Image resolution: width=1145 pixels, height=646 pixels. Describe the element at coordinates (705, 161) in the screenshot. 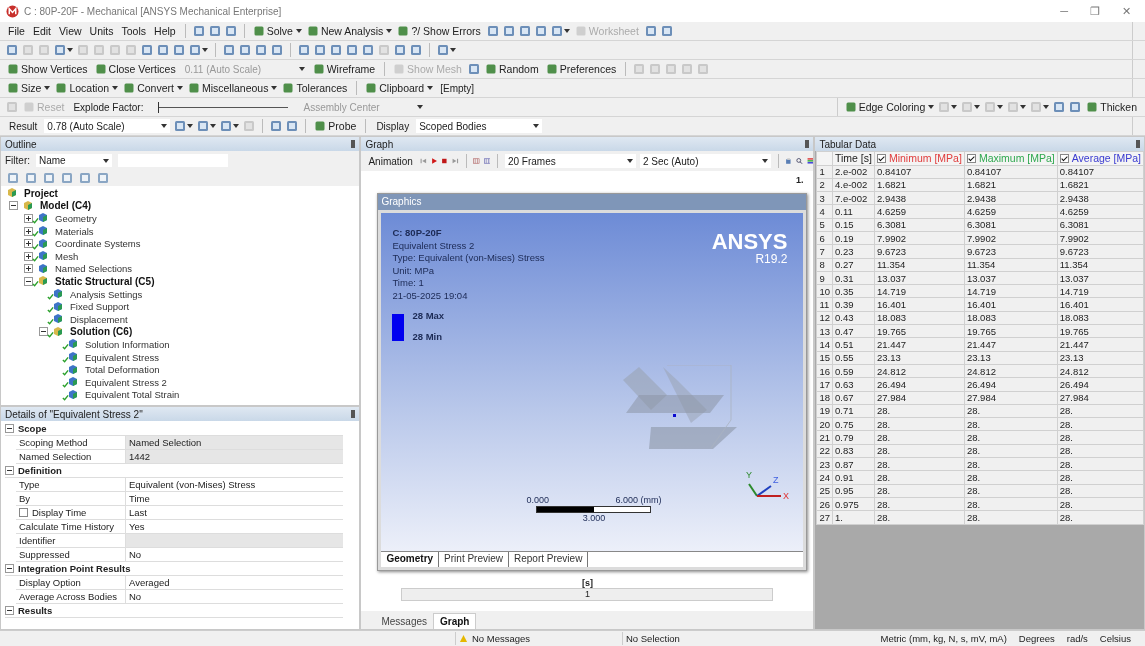

I see `duration-dropdown: 2 Sec (Auto)` at that location.